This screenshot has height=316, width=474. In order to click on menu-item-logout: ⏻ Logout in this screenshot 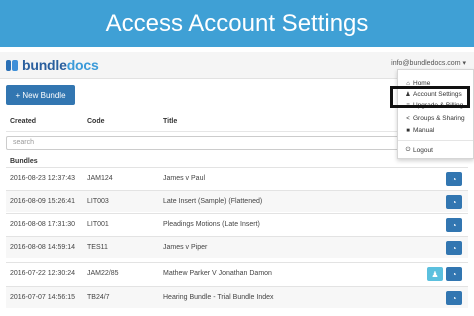, I will do `click(419, 150)`.